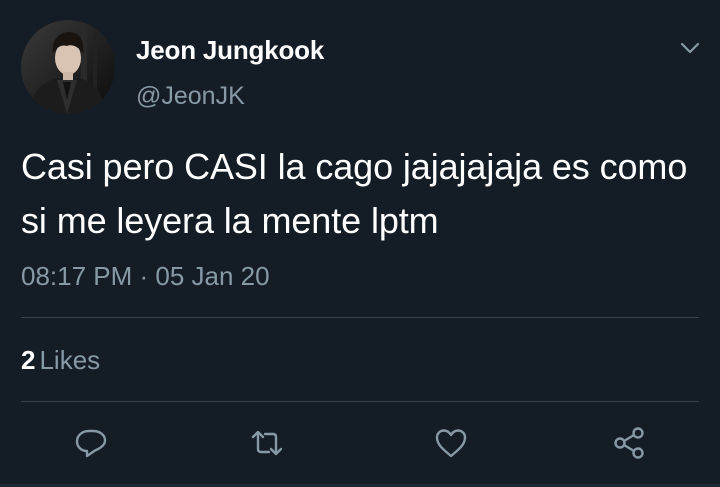  Describe the element at coordinates (28, 360) in the screenshot. I see `likes-count: 2` at that location.